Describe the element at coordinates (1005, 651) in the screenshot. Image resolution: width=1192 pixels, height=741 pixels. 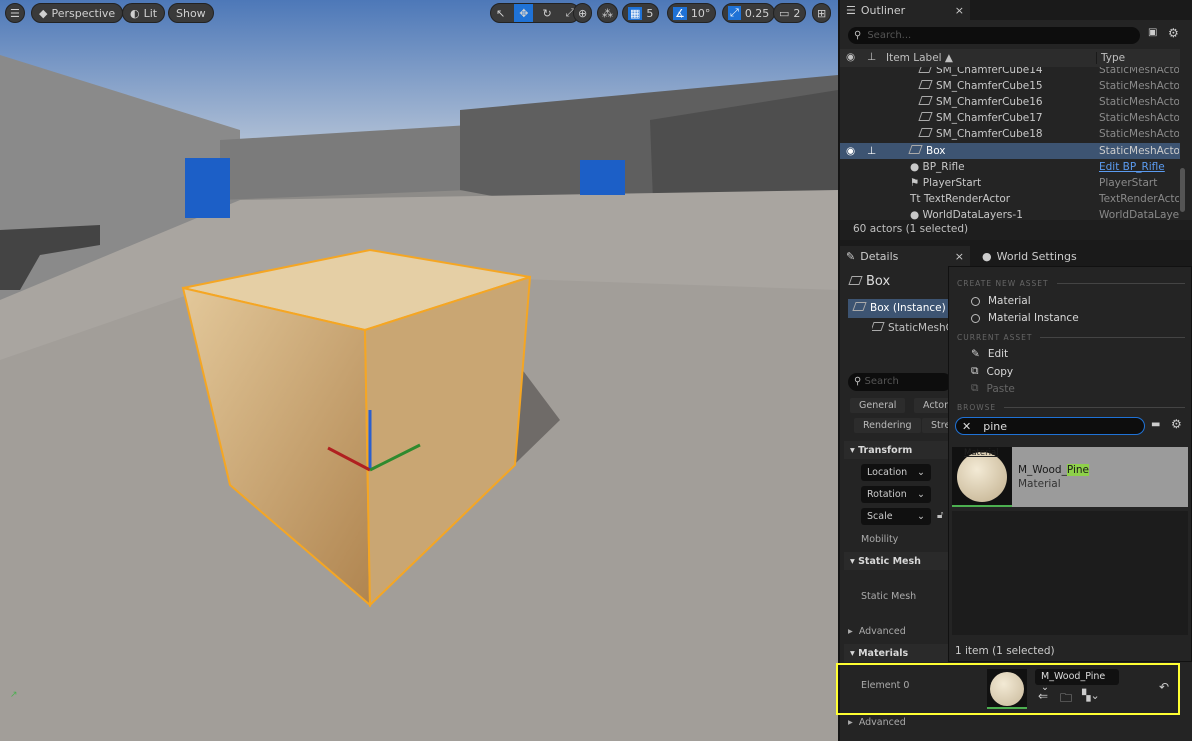
I see `asset-status: 1 item (1 selected)` at that location.